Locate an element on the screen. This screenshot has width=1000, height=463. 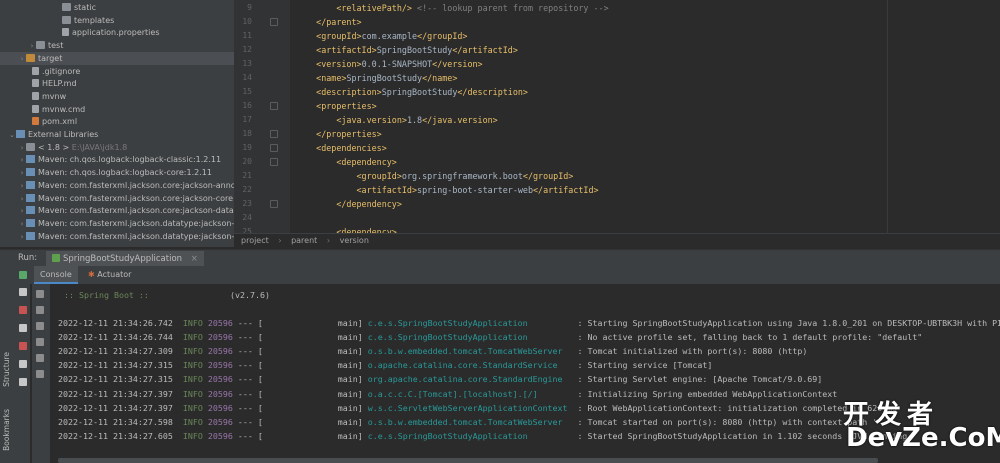
xml-tag: <java.version> is located at coordinates (371, 120).